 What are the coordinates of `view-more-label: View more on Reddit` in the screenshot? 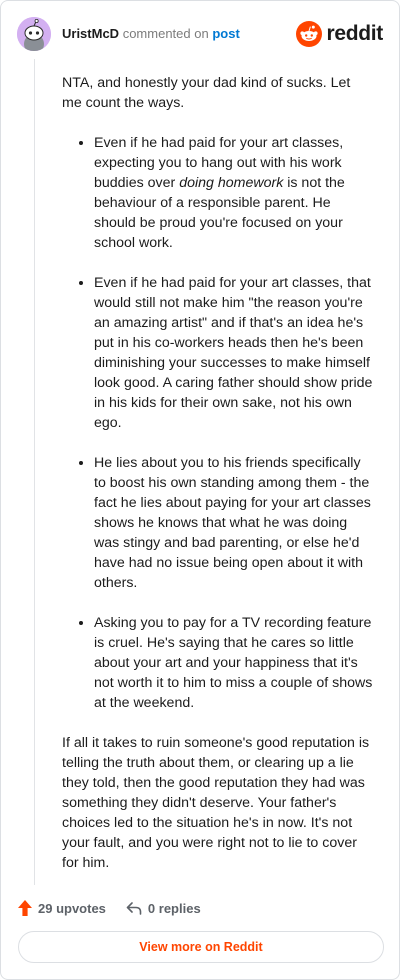 It's located at (201, 947).